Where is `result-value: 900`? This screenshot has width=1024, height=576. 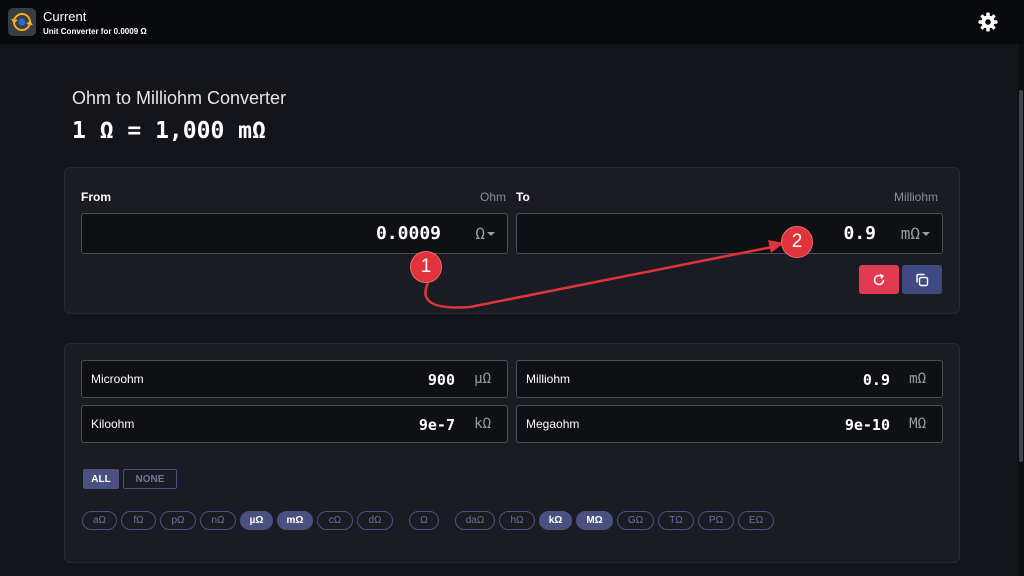
result-value: 900 is located at coordinates (441, 380).